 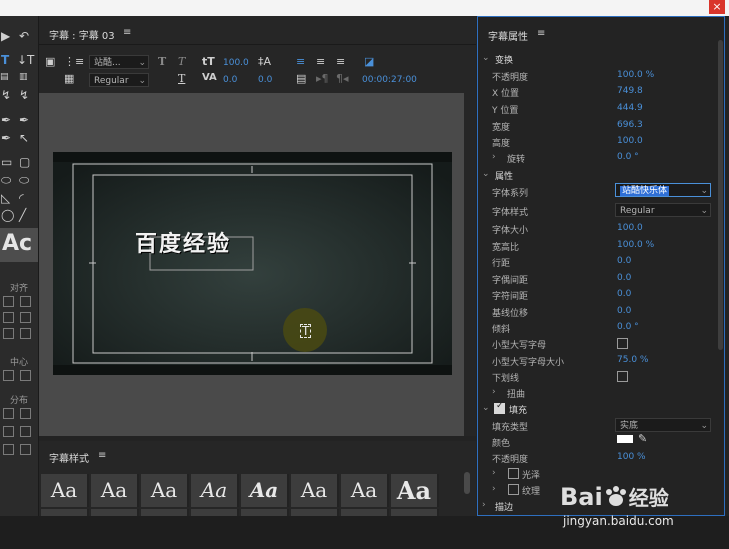 I want to click on sheen-checkbox, so click(x=513, y=473).